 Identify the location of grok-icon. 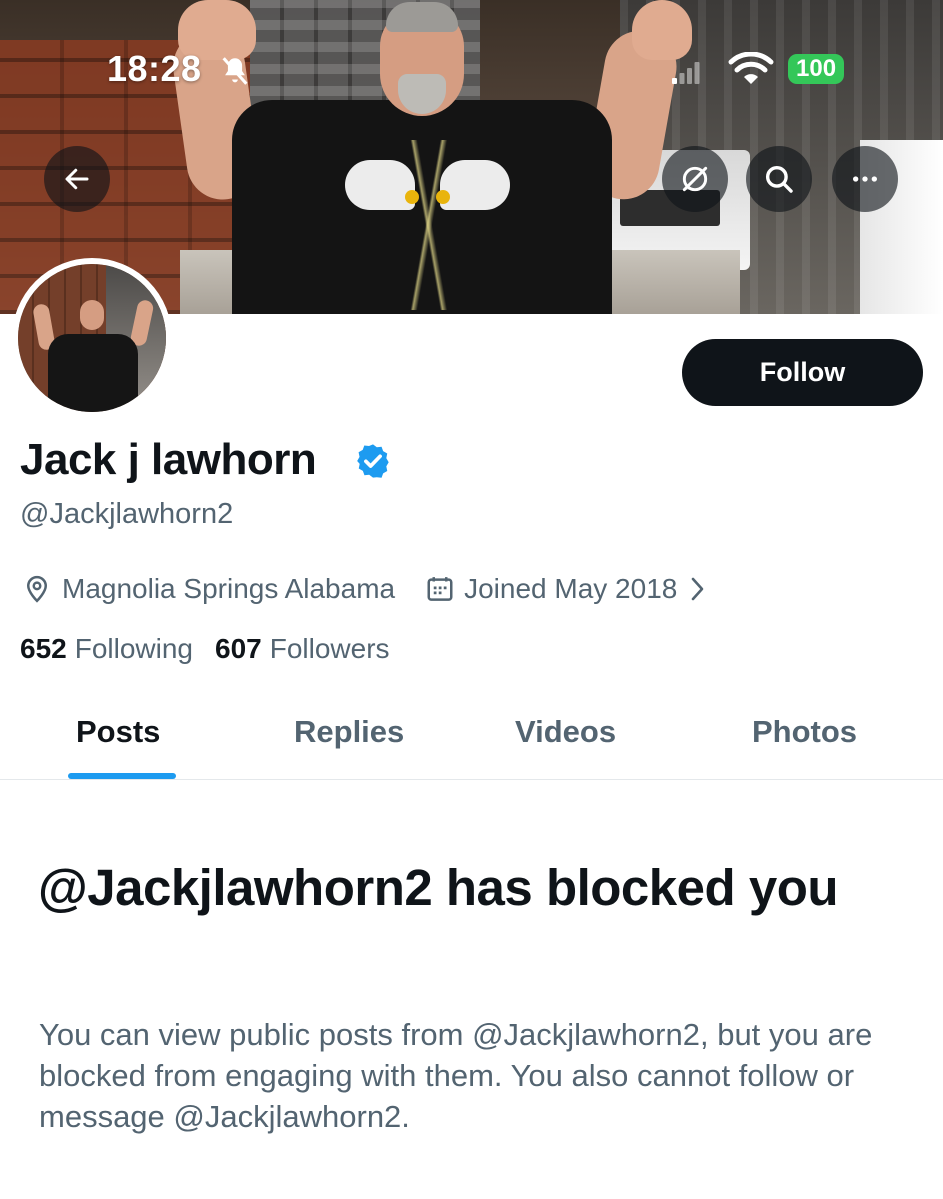
(695, 179).